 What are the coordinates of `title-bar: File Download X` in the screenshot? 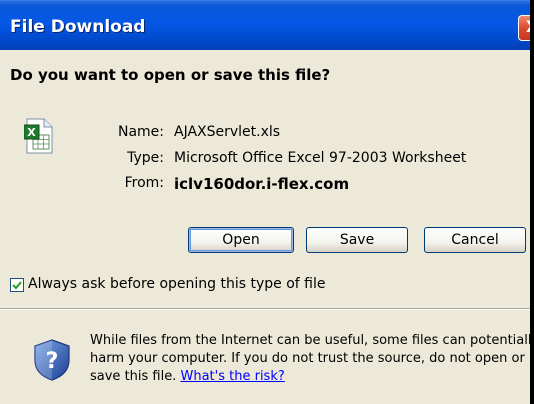 It's located at (267, 25).